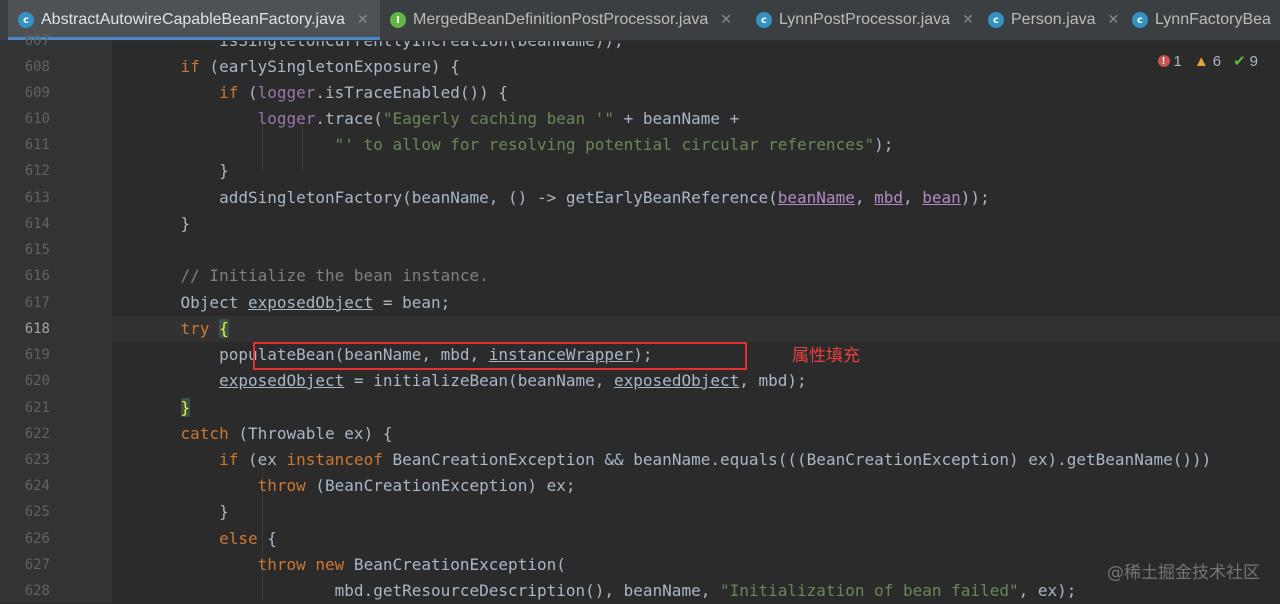 The width and height of the screenshot is (1280, 604). What do you see at coordinates (248, 538) in the screenshot?
I see `code-line: else {` at bounding box center [248, 538].